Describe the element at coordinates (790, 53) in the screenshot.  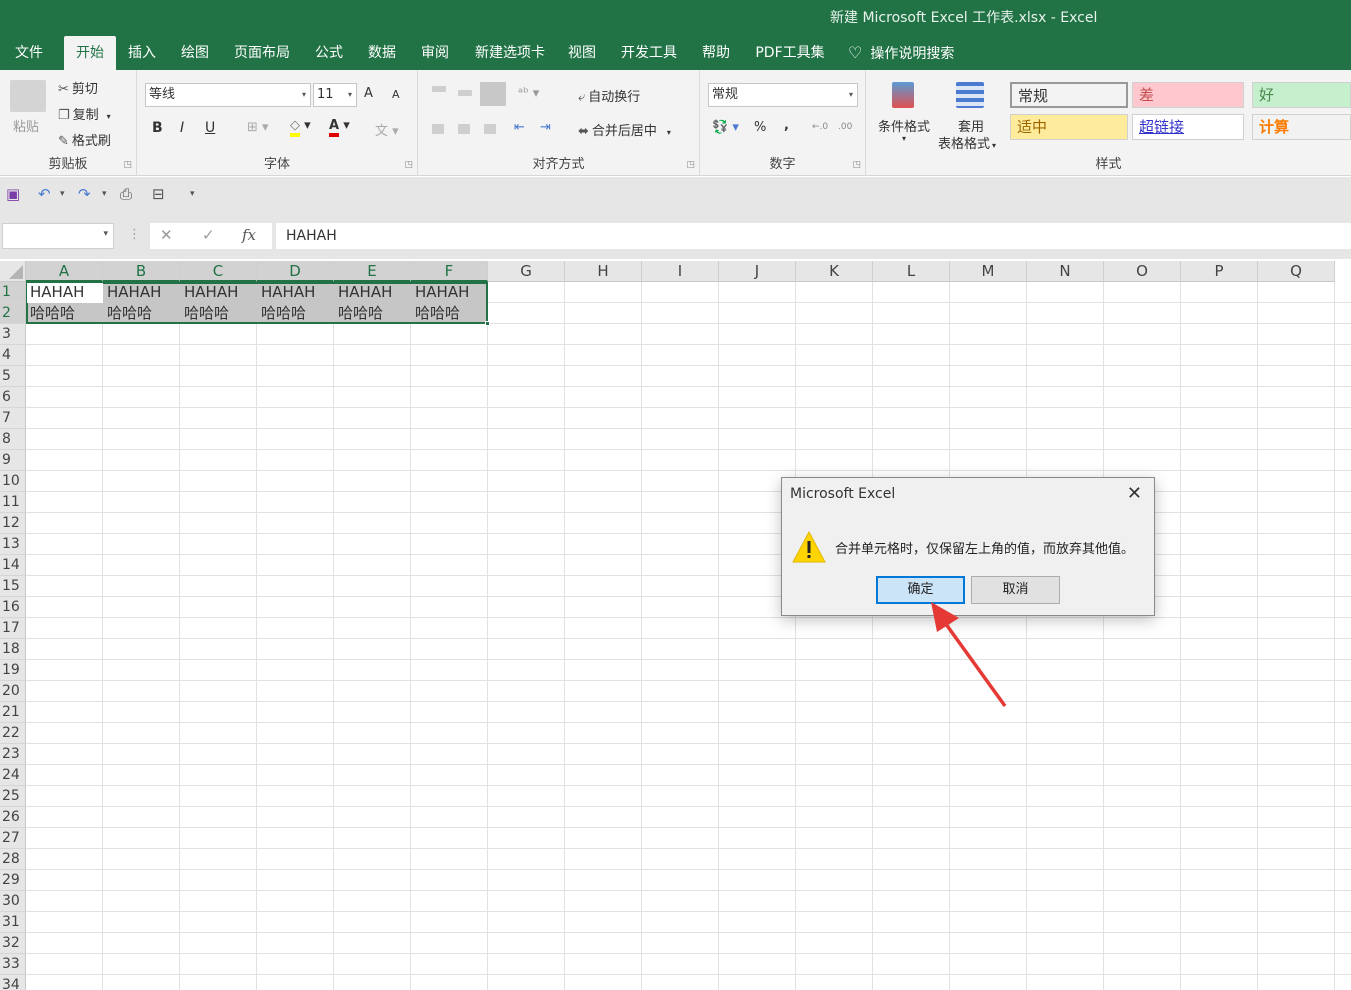
I see `tab-pdf-tools: PDF工具集` at that location.